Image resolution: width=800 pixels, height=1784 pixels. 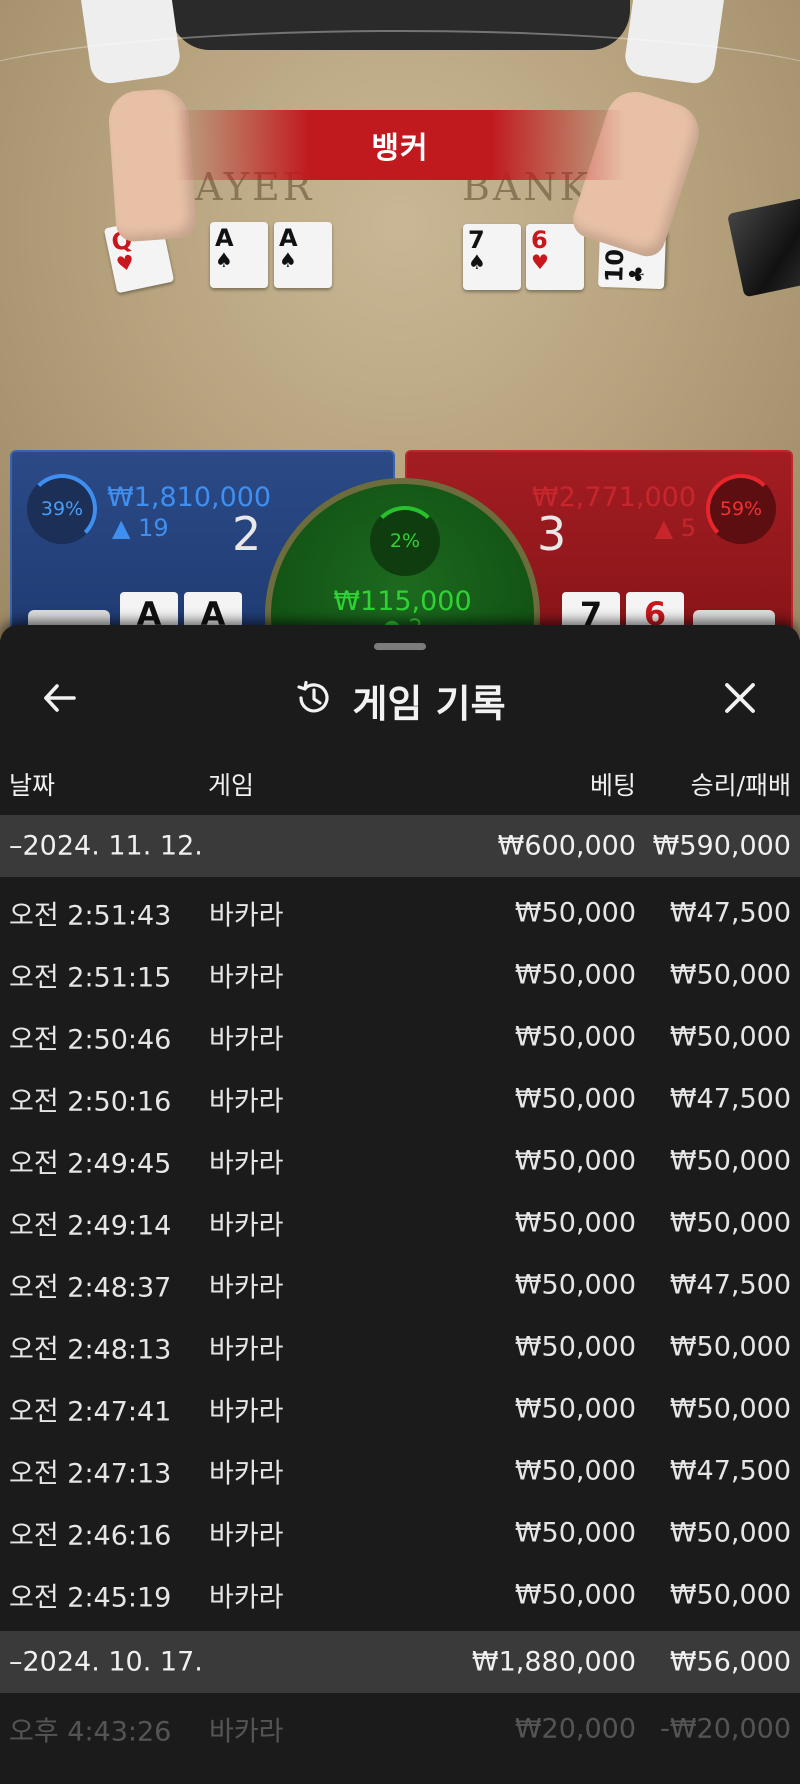 What do you see at coordinates (555, 257) in the screenshot?
I see `felt-card-banker-2: 6 ♥` at bounding box center [555, 257].